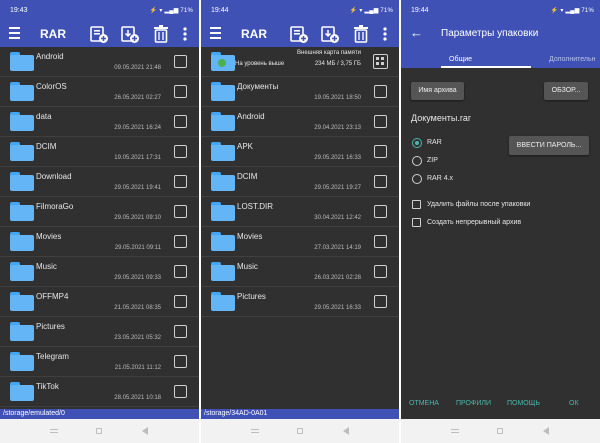 Image resolution: width=600 pixels, height=443 pixels. Describe the element at coordinates (300, 92) in the screenshot. I see `folder-row: Документы 19.05.2021 18:50` at that location.